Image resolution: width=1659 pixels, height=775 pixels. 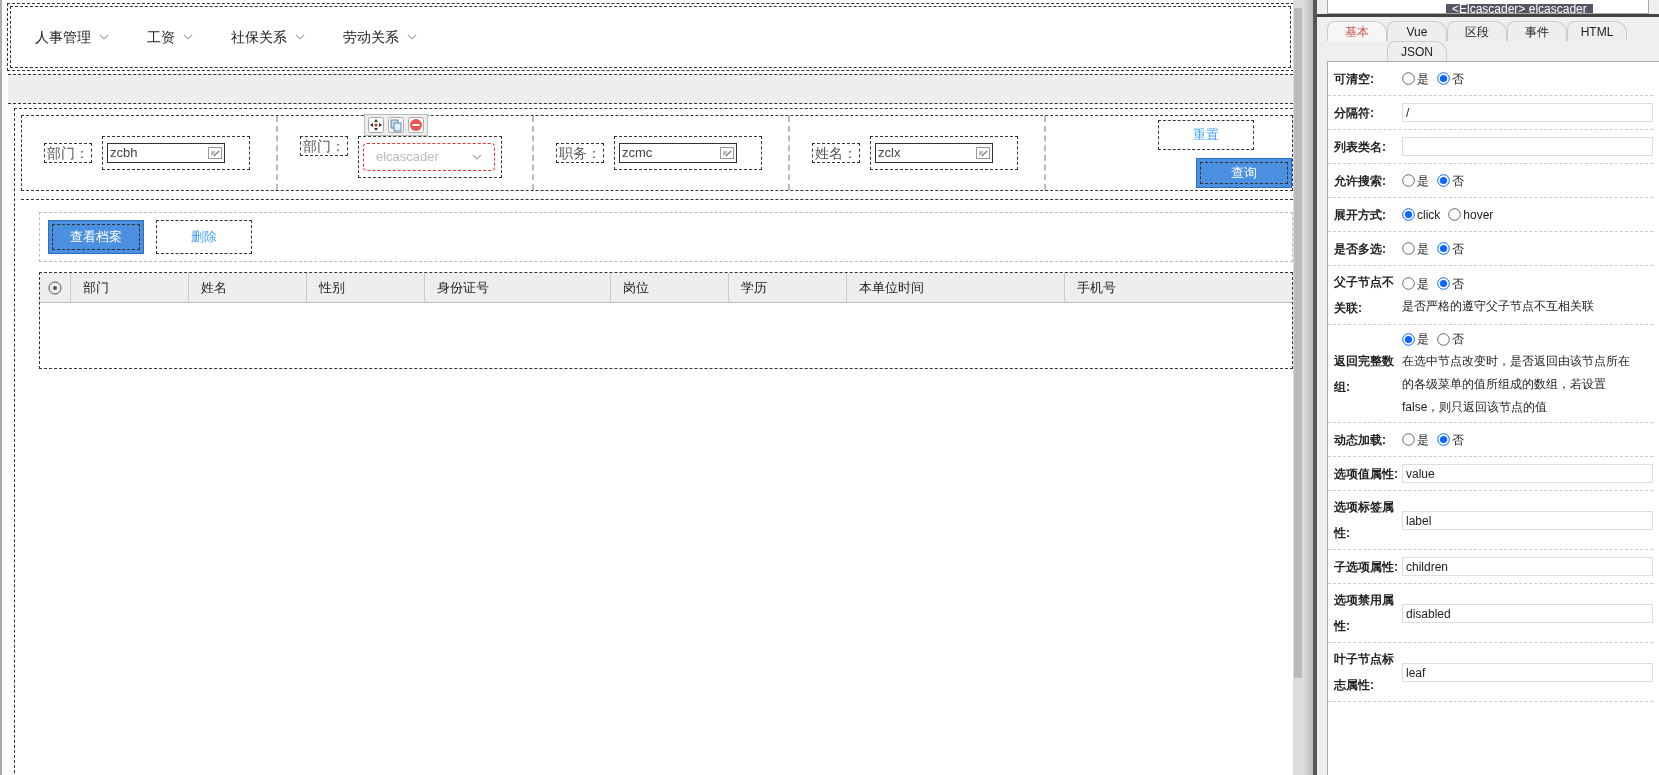 What do you see at coordinates (934, 153) in the screenshot?
I see `input-field: zclx` at bounding box center [934, 153].